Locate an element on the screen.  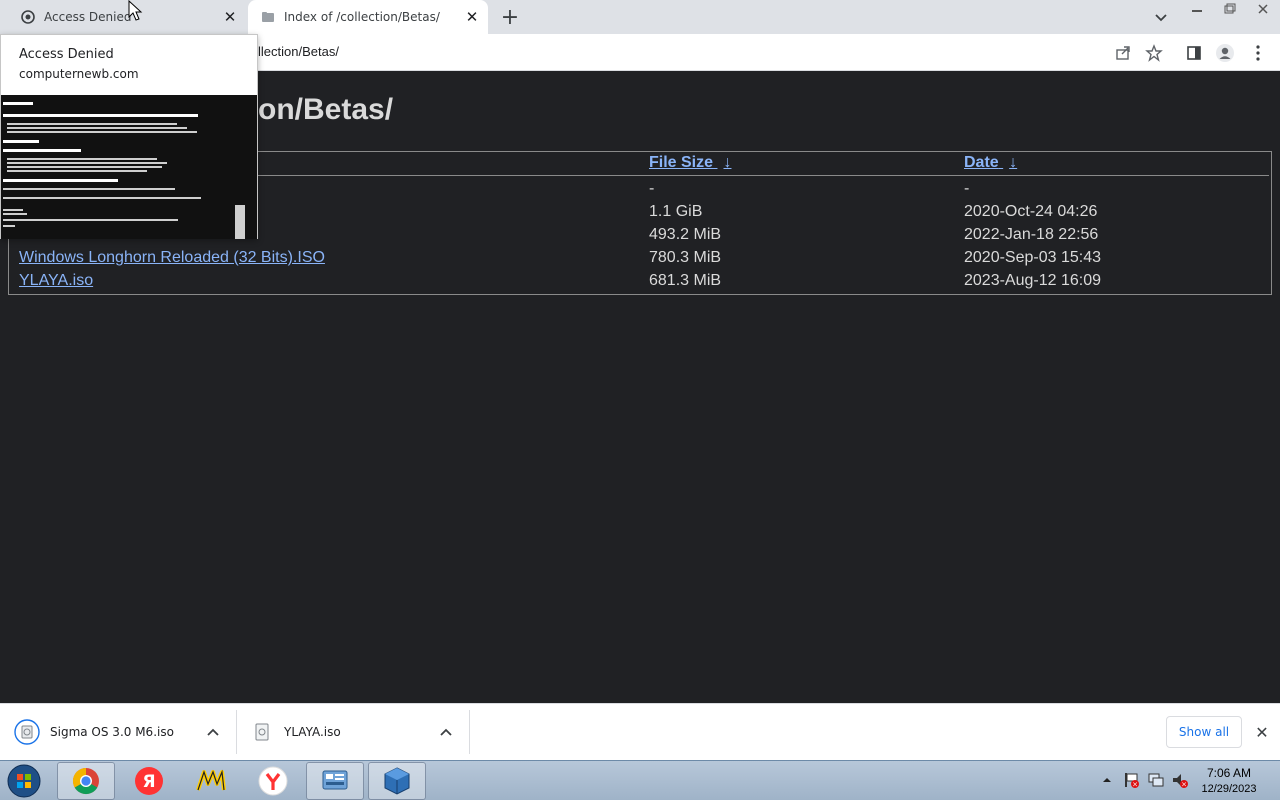
disc-image-icon is located at coordinates (27, 732).